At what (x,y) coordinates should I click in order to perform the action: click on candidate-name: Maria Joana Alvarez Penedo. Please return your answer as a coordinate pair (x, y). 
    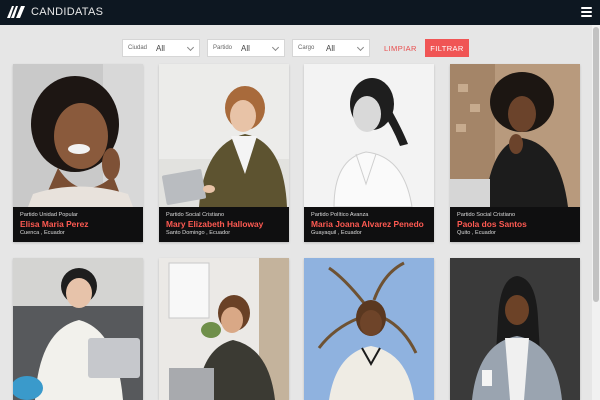
    Looking at the image, I should click on (367, 224).